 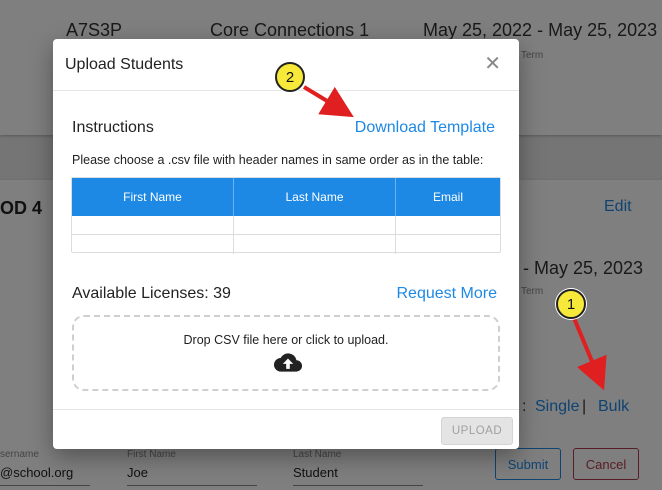 What do you see at coordinates (492, 64) in the screenshot?
I see `close-icon: ✕` at bounding box center [492, 64].